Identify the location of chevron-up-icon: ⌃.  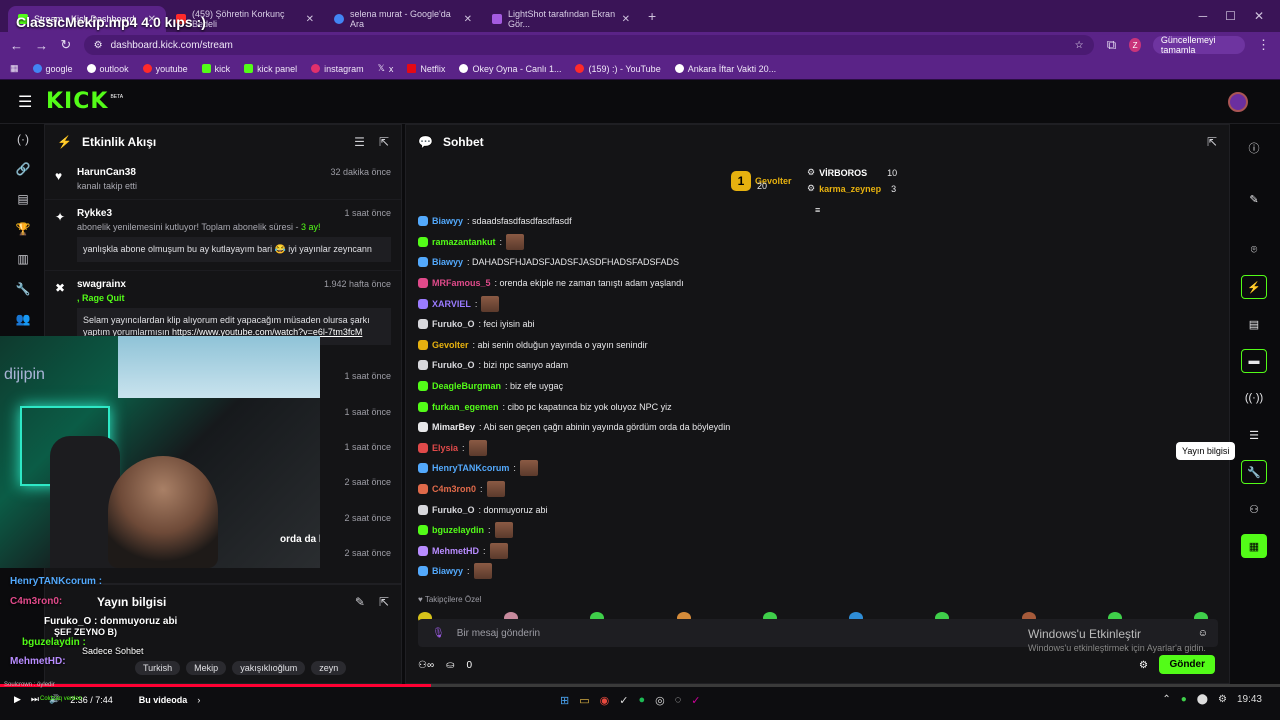
(1166, 699).